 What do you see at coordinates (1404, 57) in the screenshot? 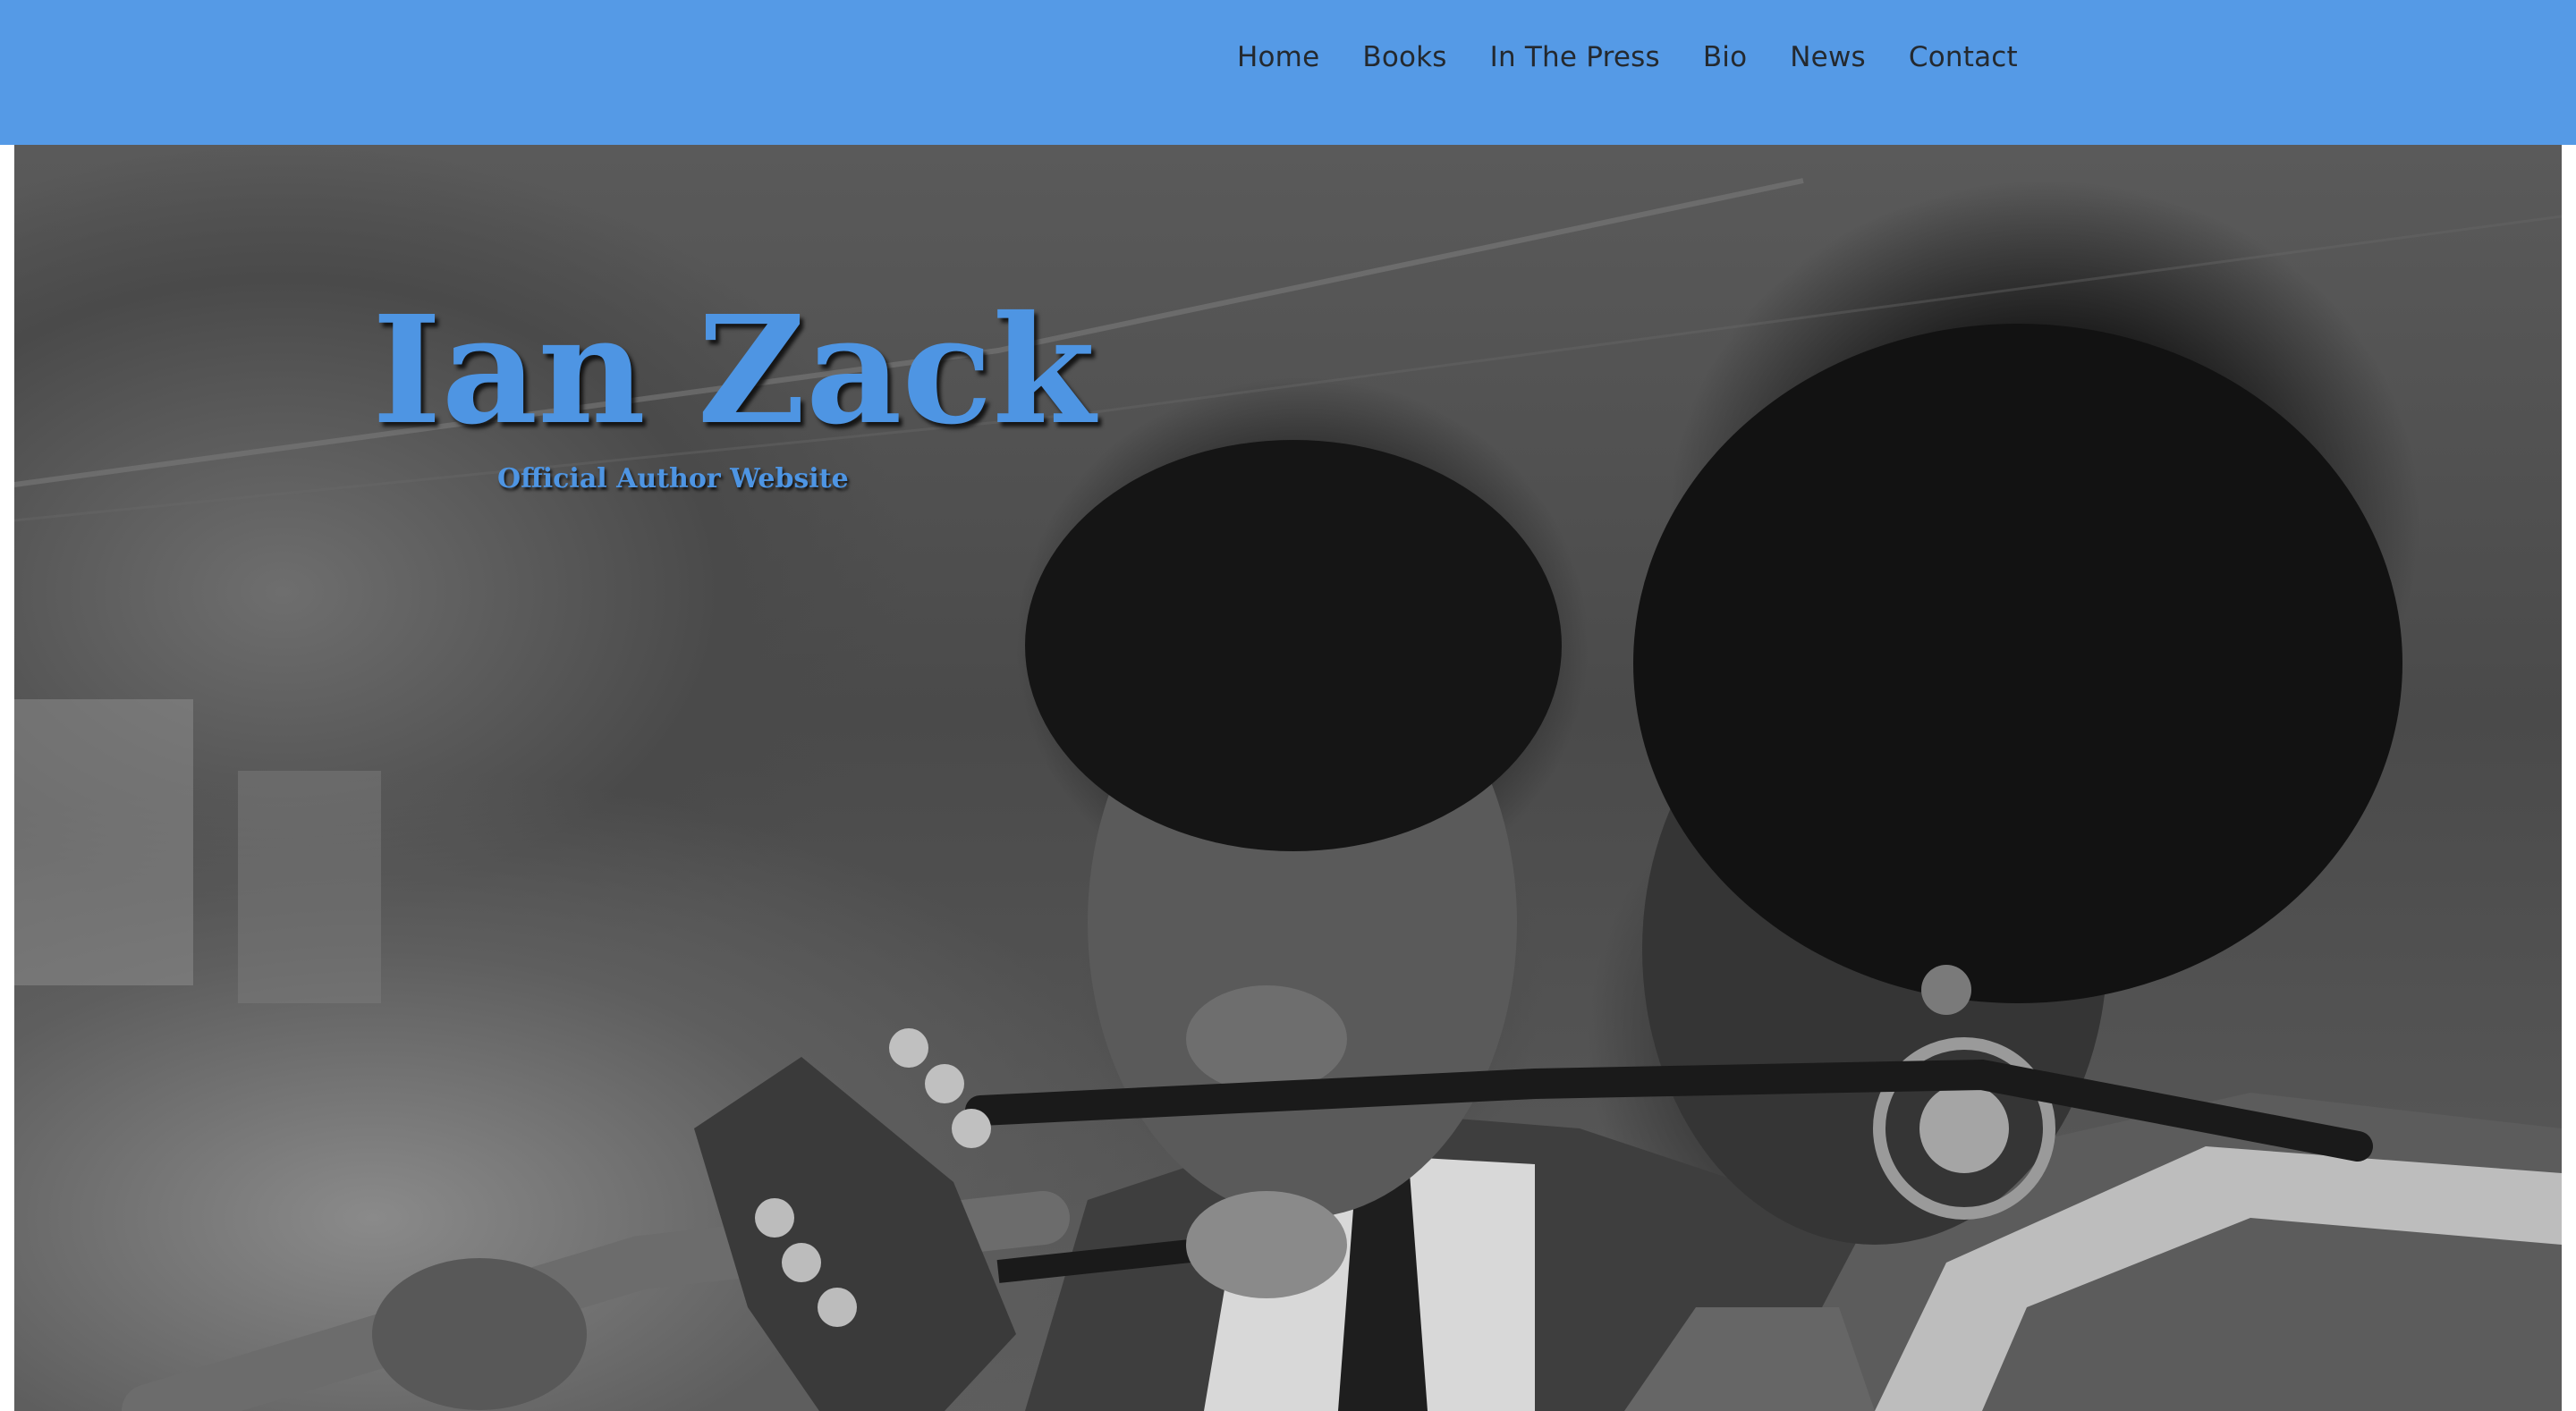
I see `nav-books: Books` at bounding box center [1404, 57].